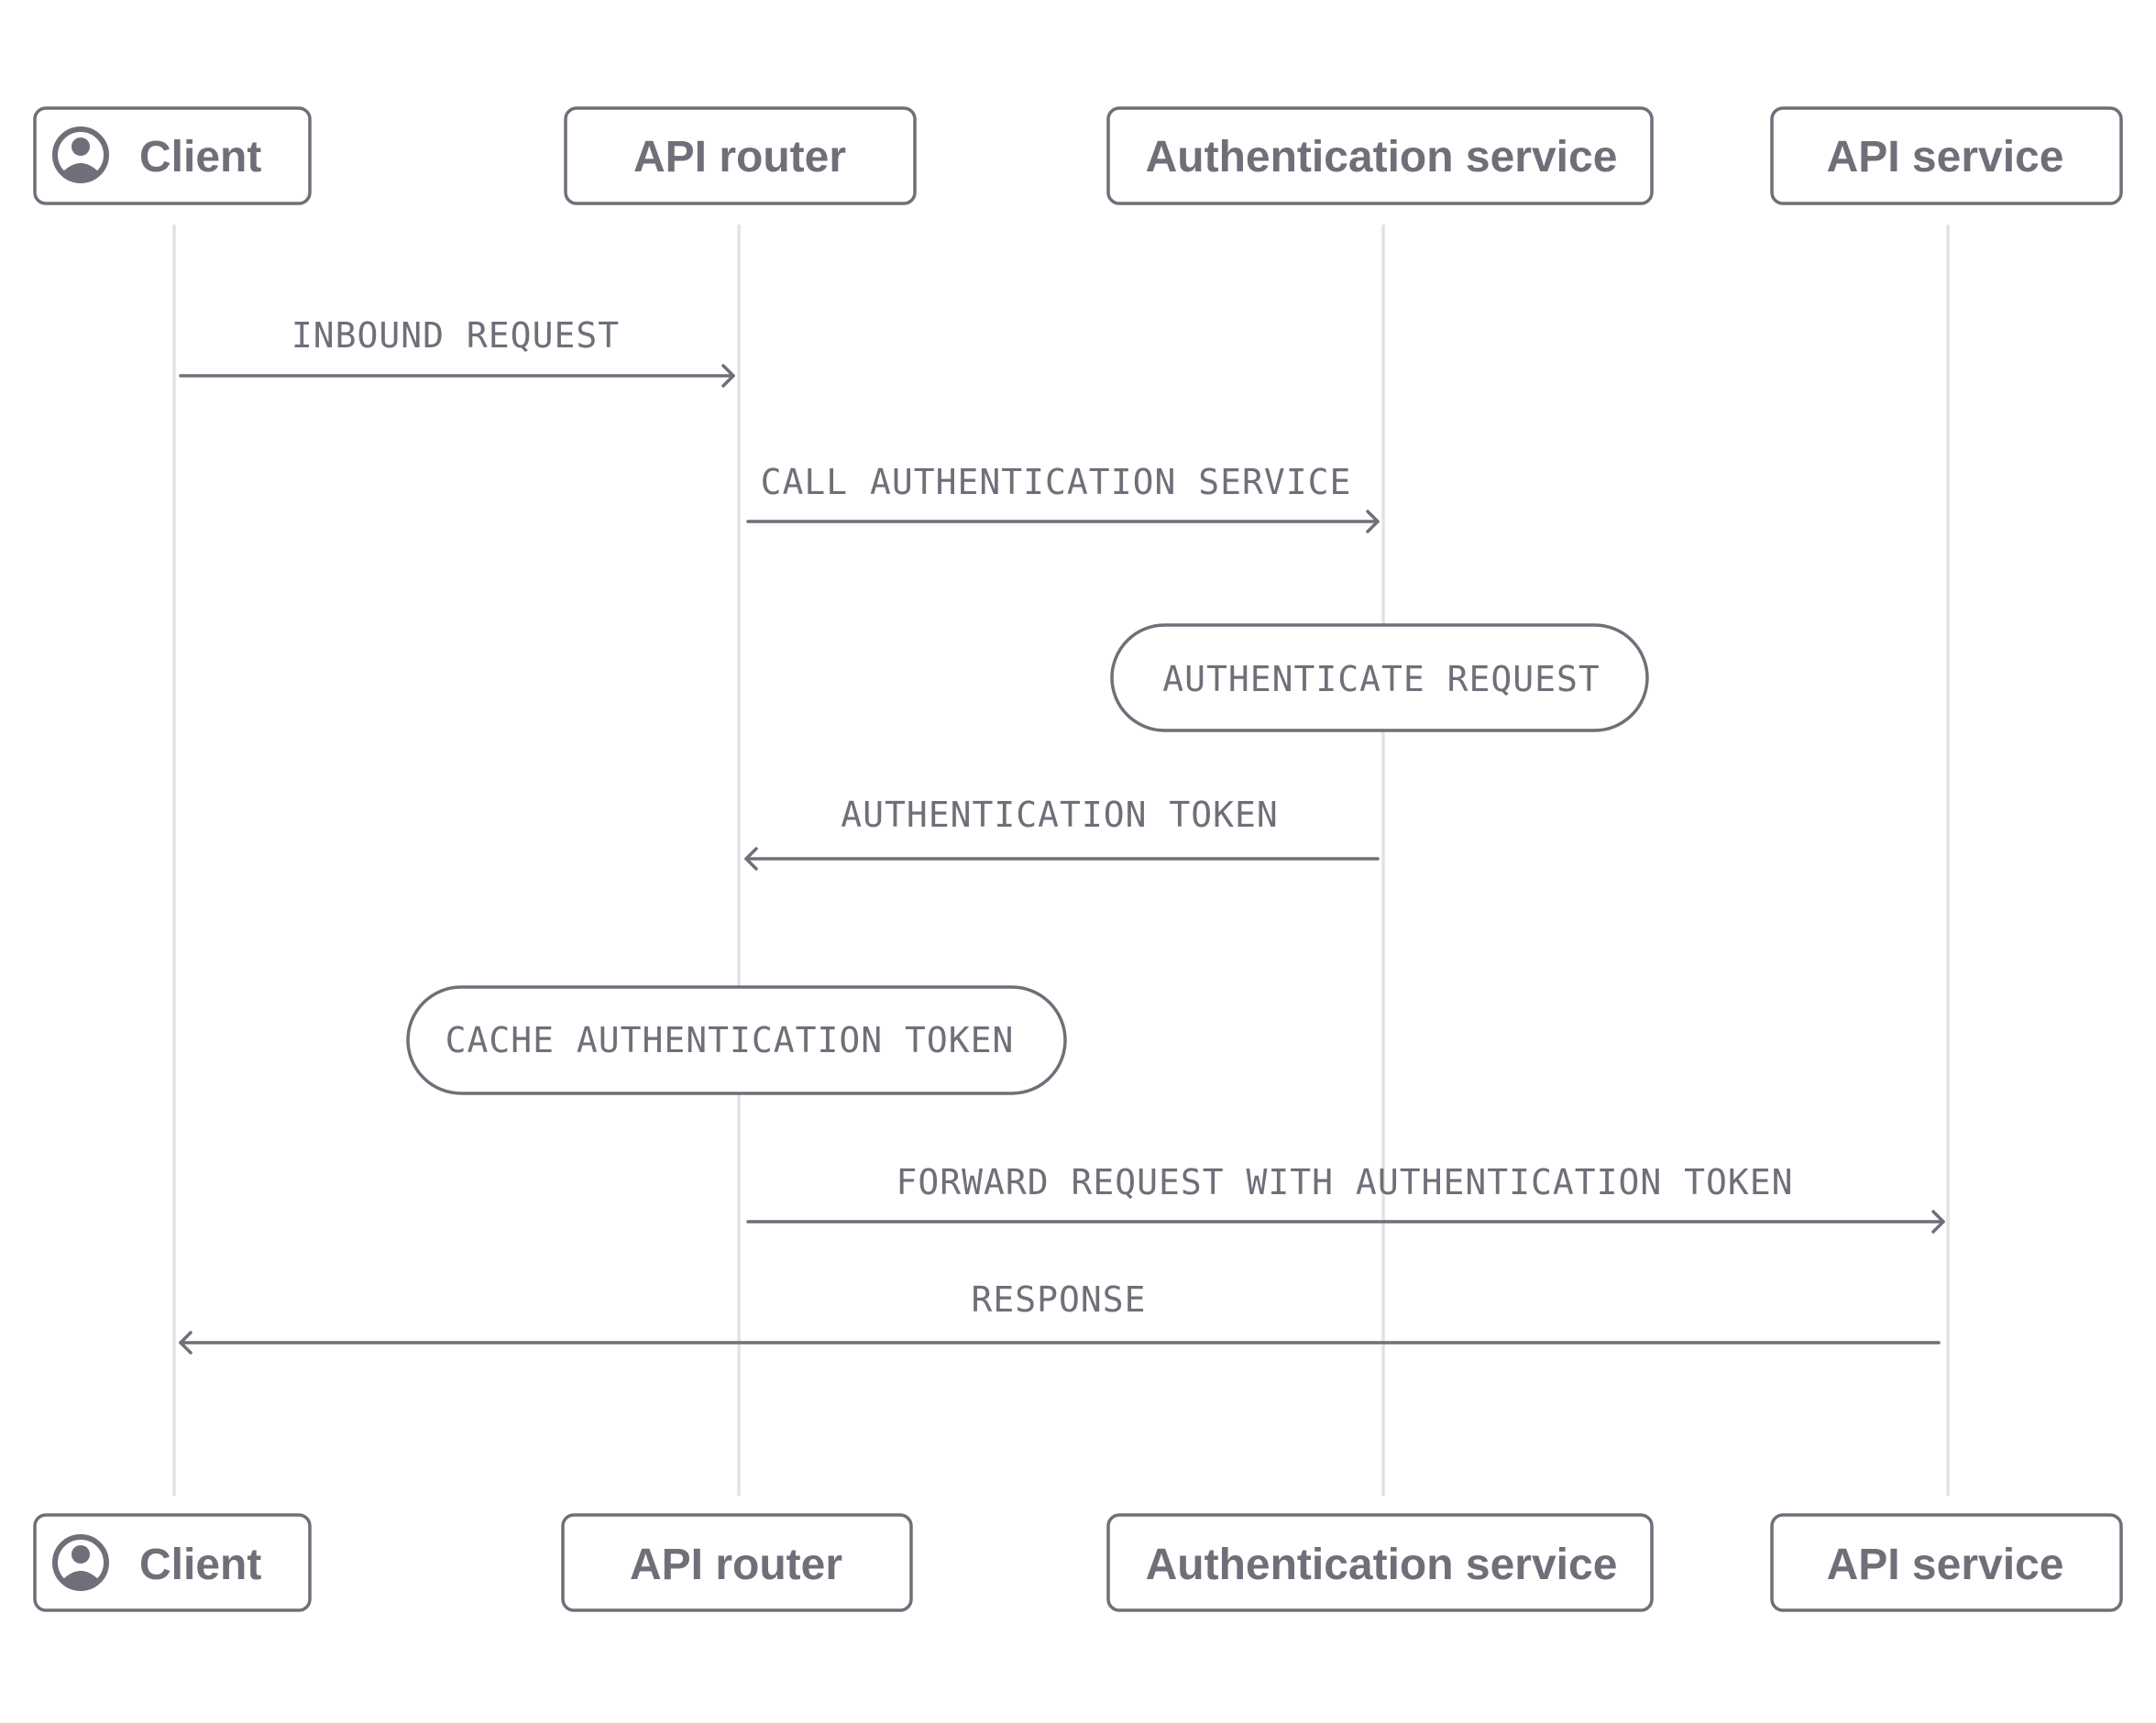 Image resolution: width=2156 pixels, height=1723 pixels. I want to click on participant-api-bottom: API service, so click(1946, 1563).